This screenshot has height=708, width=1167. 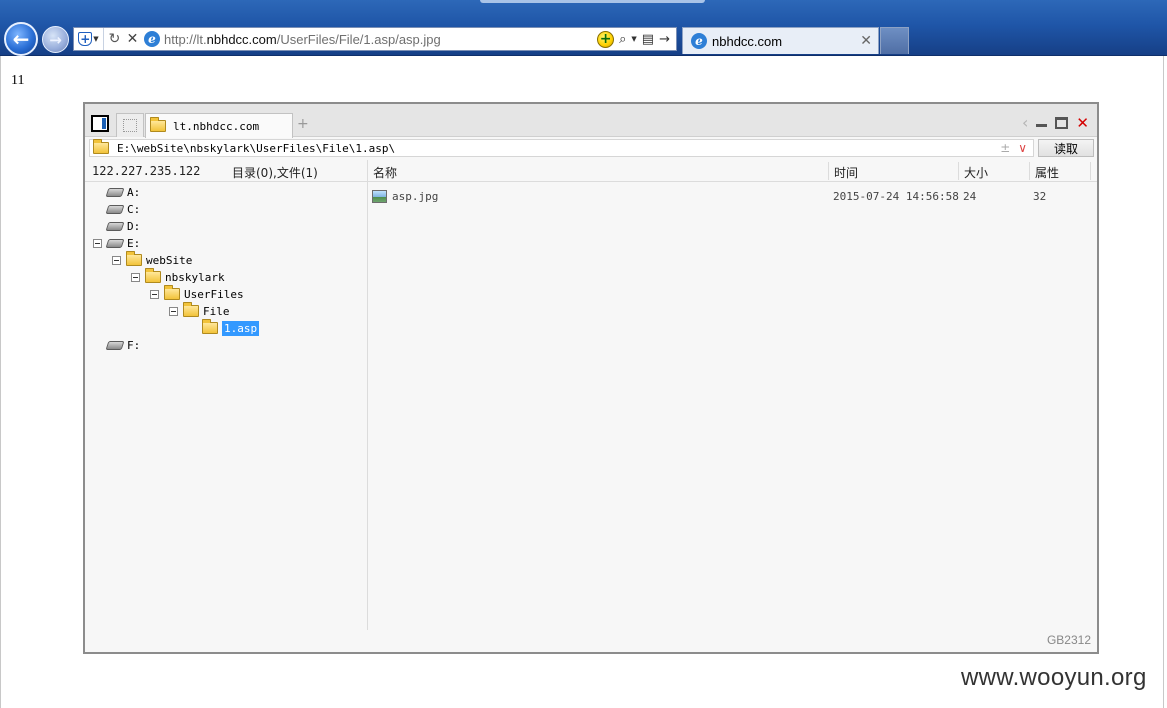 What do you see at coordinates (199, 310) in the screenshot?
I see `tree-folder-file: File` at bounding box center [199, 310].